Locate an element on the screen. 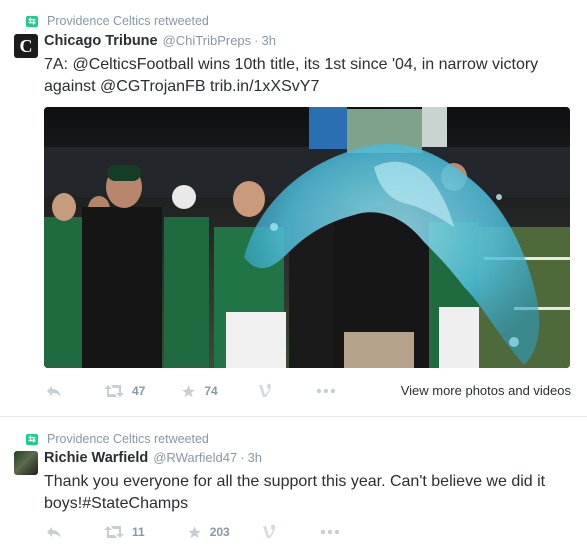  mention-link: @CelticsFootball is located at coordinates (132, 64).